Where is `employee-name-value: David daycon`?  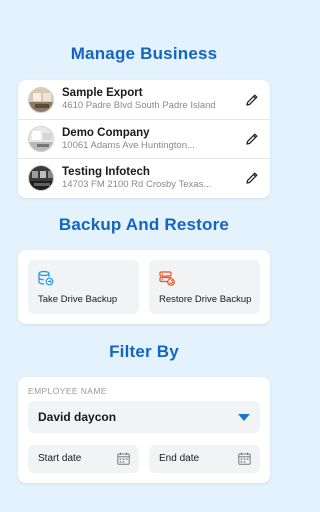 employee-name-value: David daycon is located at coordinates (77, 417).